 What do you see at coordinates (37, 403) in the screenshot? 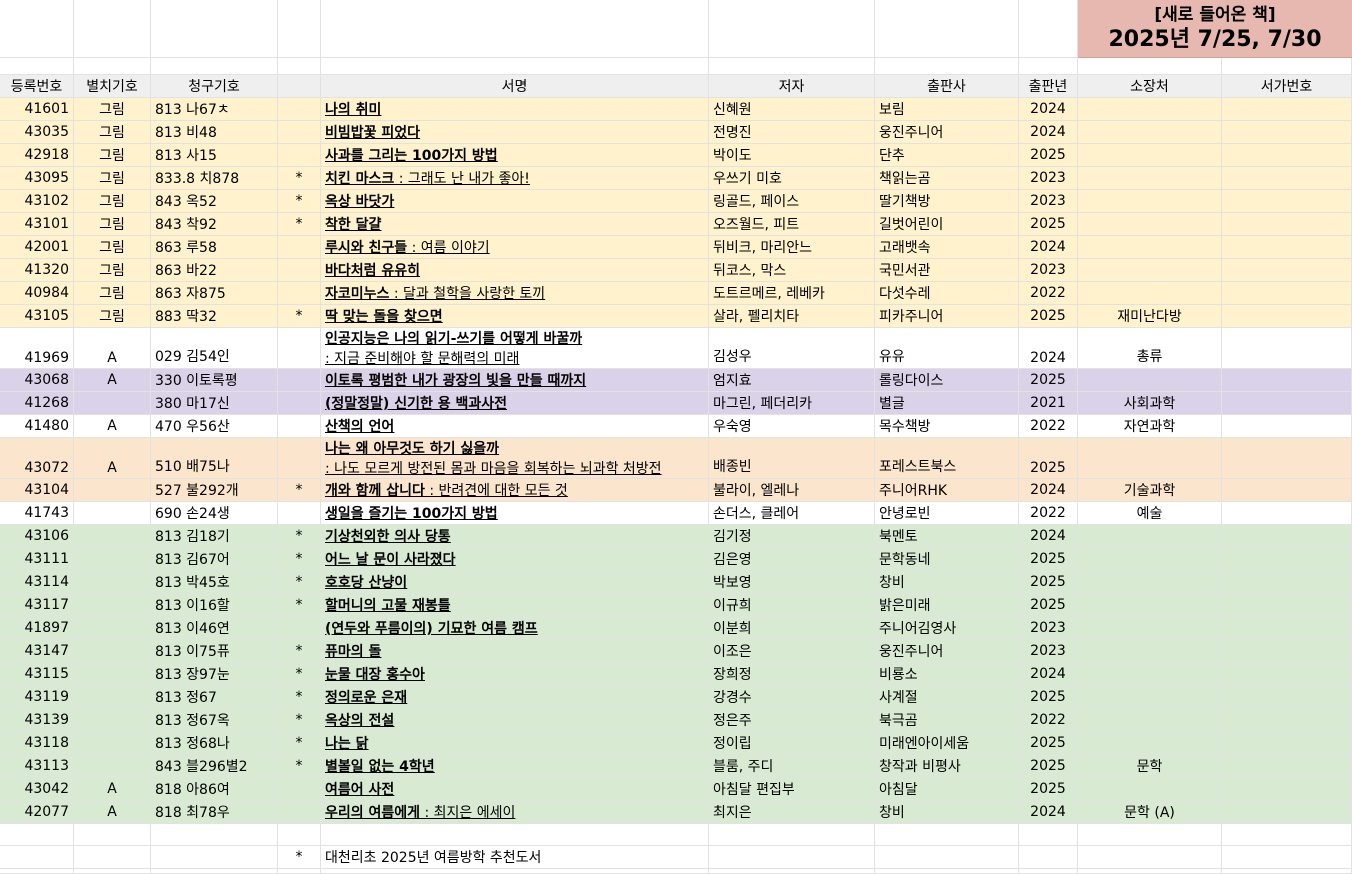
I see `reg-no: 41268` at bounding box center [37, 403].